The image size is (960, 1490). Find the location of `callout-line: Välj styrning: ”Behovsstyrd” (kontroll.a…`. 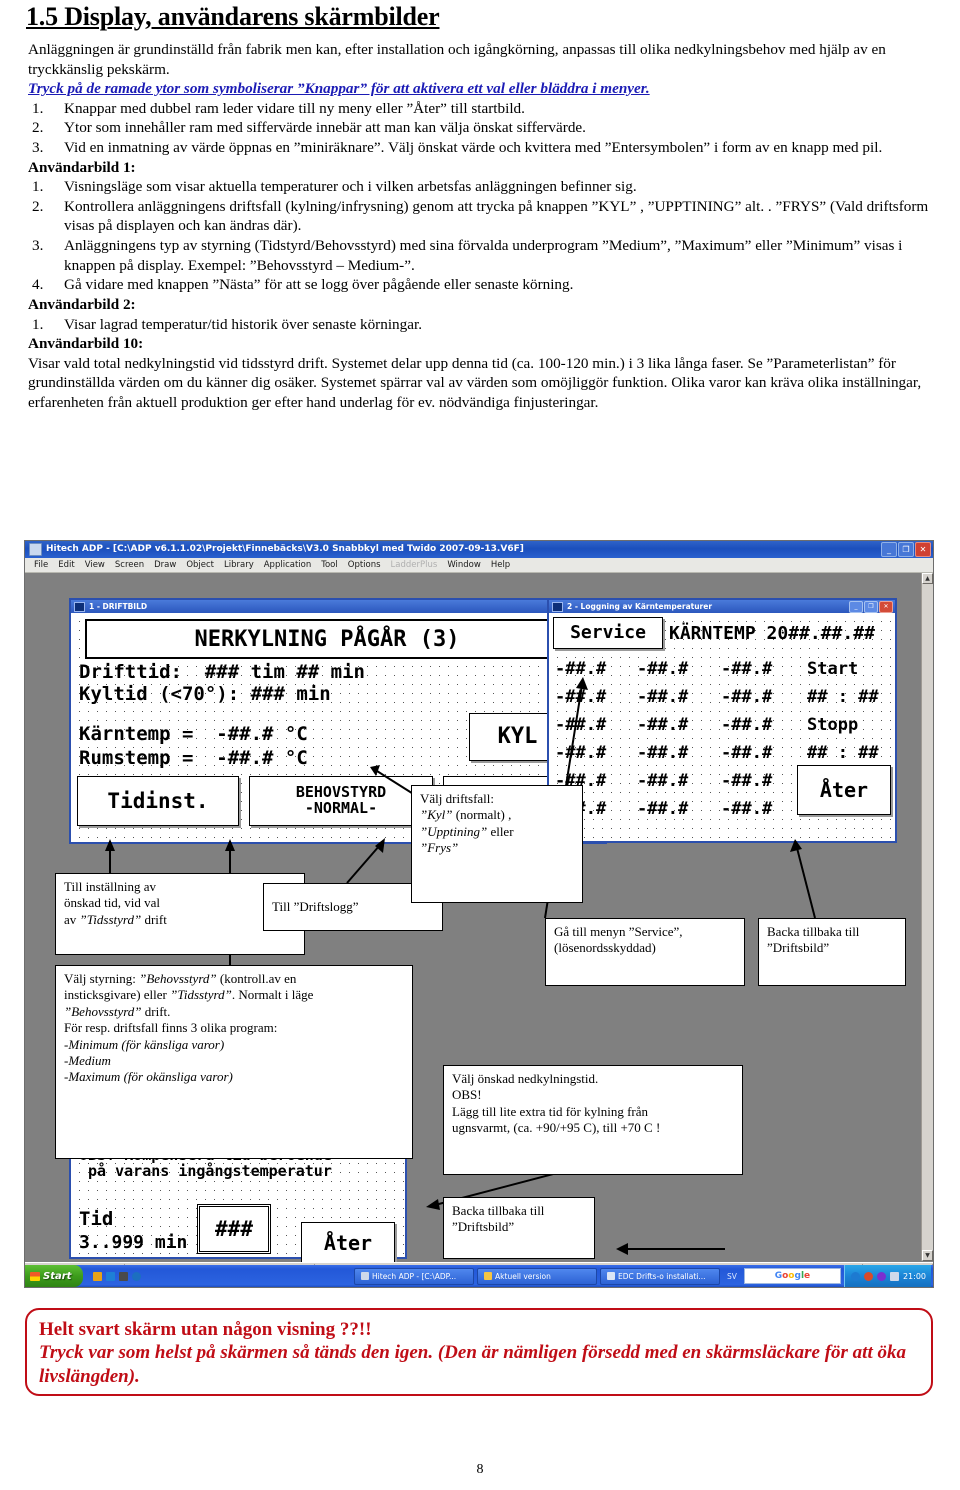

callout-line: Välj styrning: ”Behovsstyrd” (kontroll.a… is located at coordinates (180, 978).